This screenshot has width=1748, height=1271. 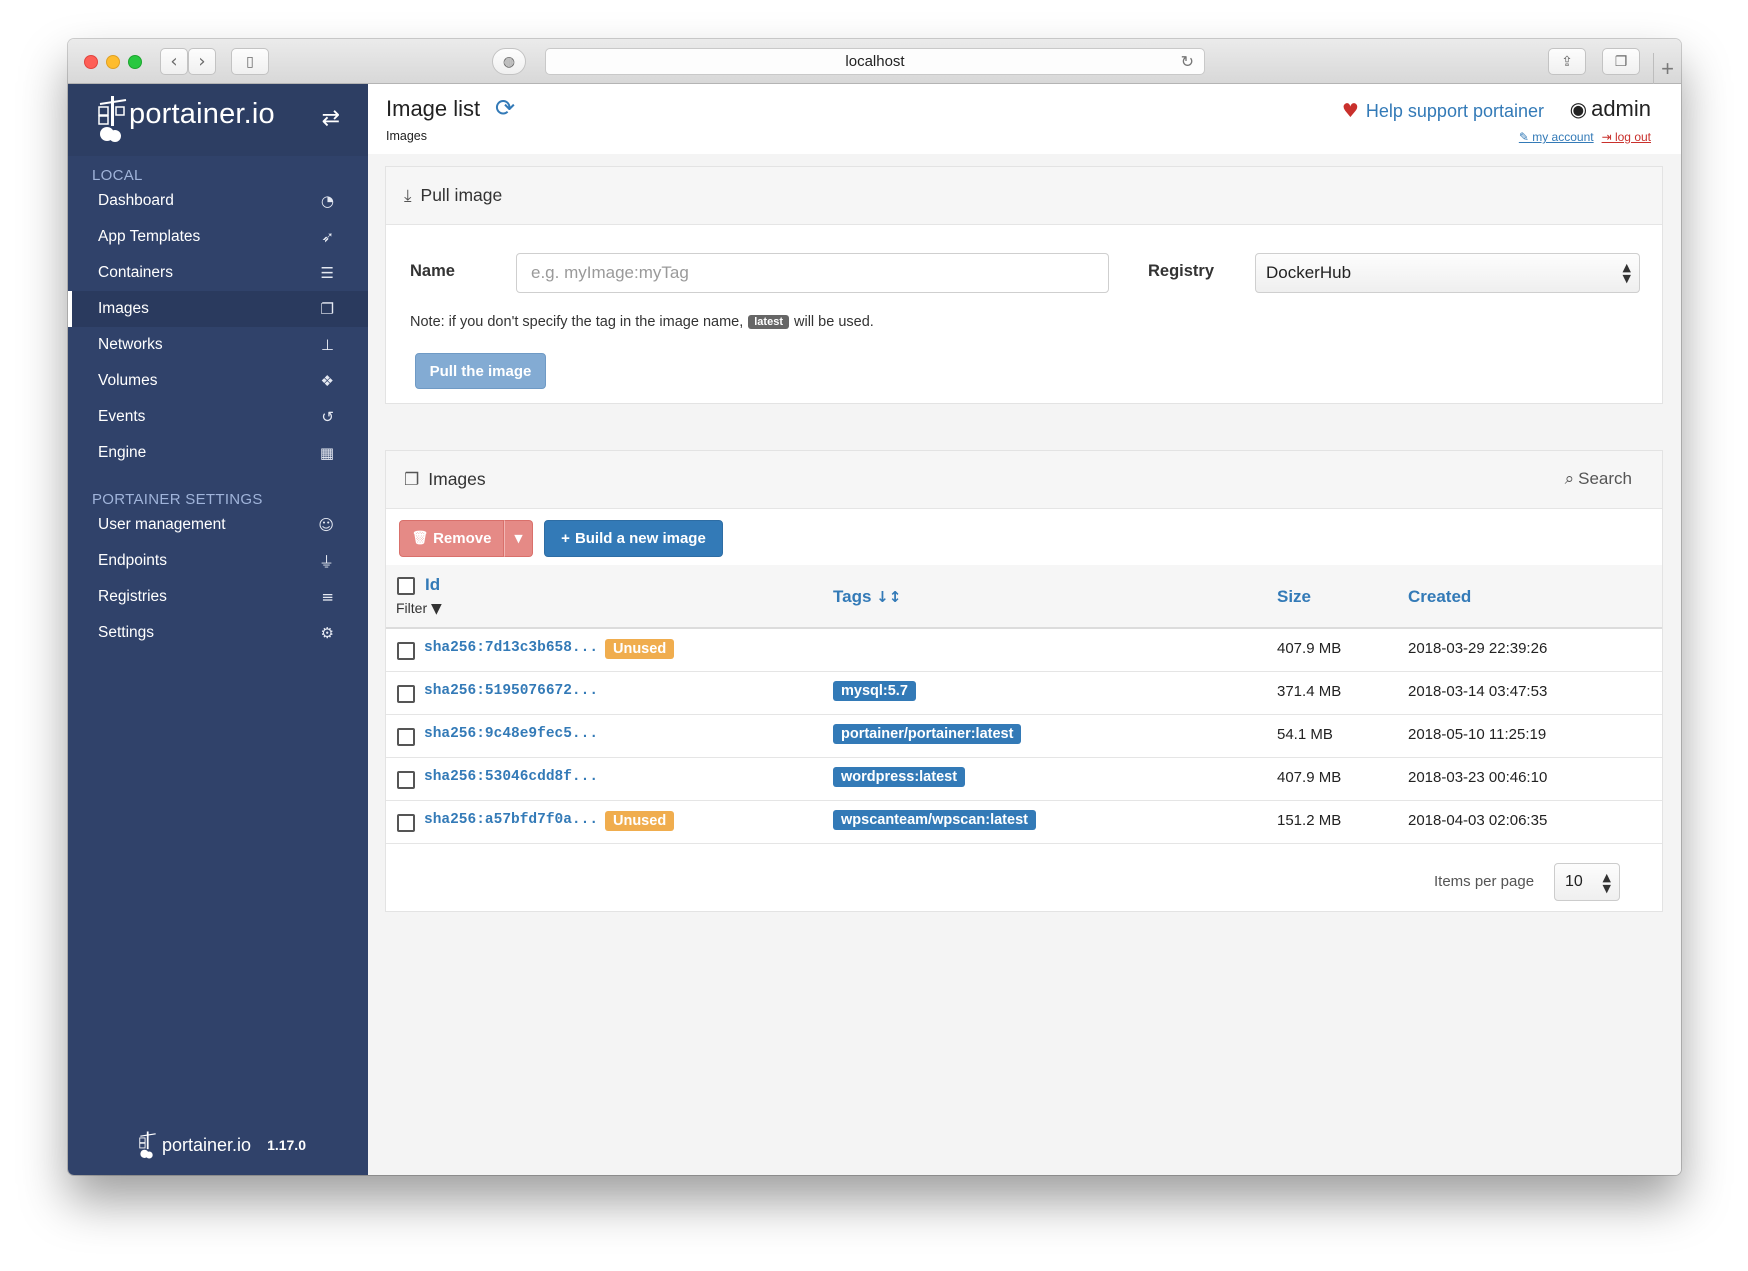 What do you see at coordinates (1478, 691) in the screenshot?
I see `image-created: 2018-03-14 03:47:53` at bounding box center [1478, 691].